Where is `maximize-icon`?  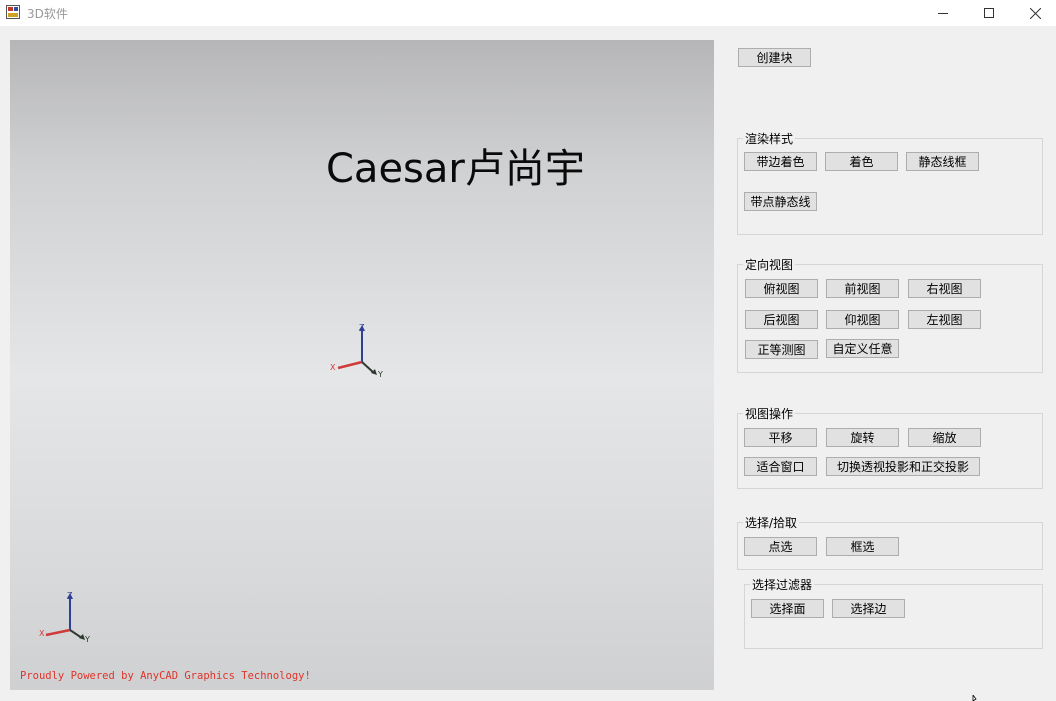
maximize-icon is located at coordinates (989, 13).